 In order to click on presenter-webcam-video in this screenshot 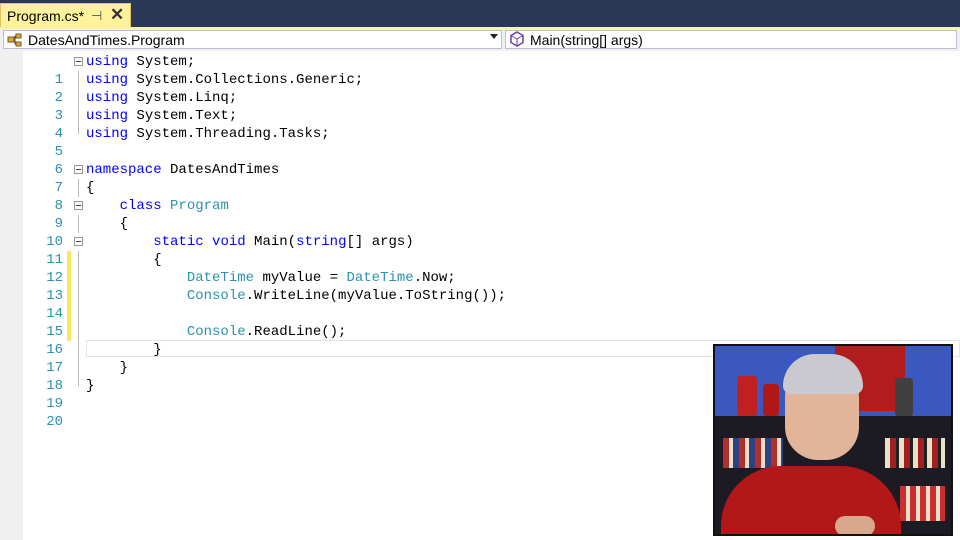, I will do `click(833, 440)`.